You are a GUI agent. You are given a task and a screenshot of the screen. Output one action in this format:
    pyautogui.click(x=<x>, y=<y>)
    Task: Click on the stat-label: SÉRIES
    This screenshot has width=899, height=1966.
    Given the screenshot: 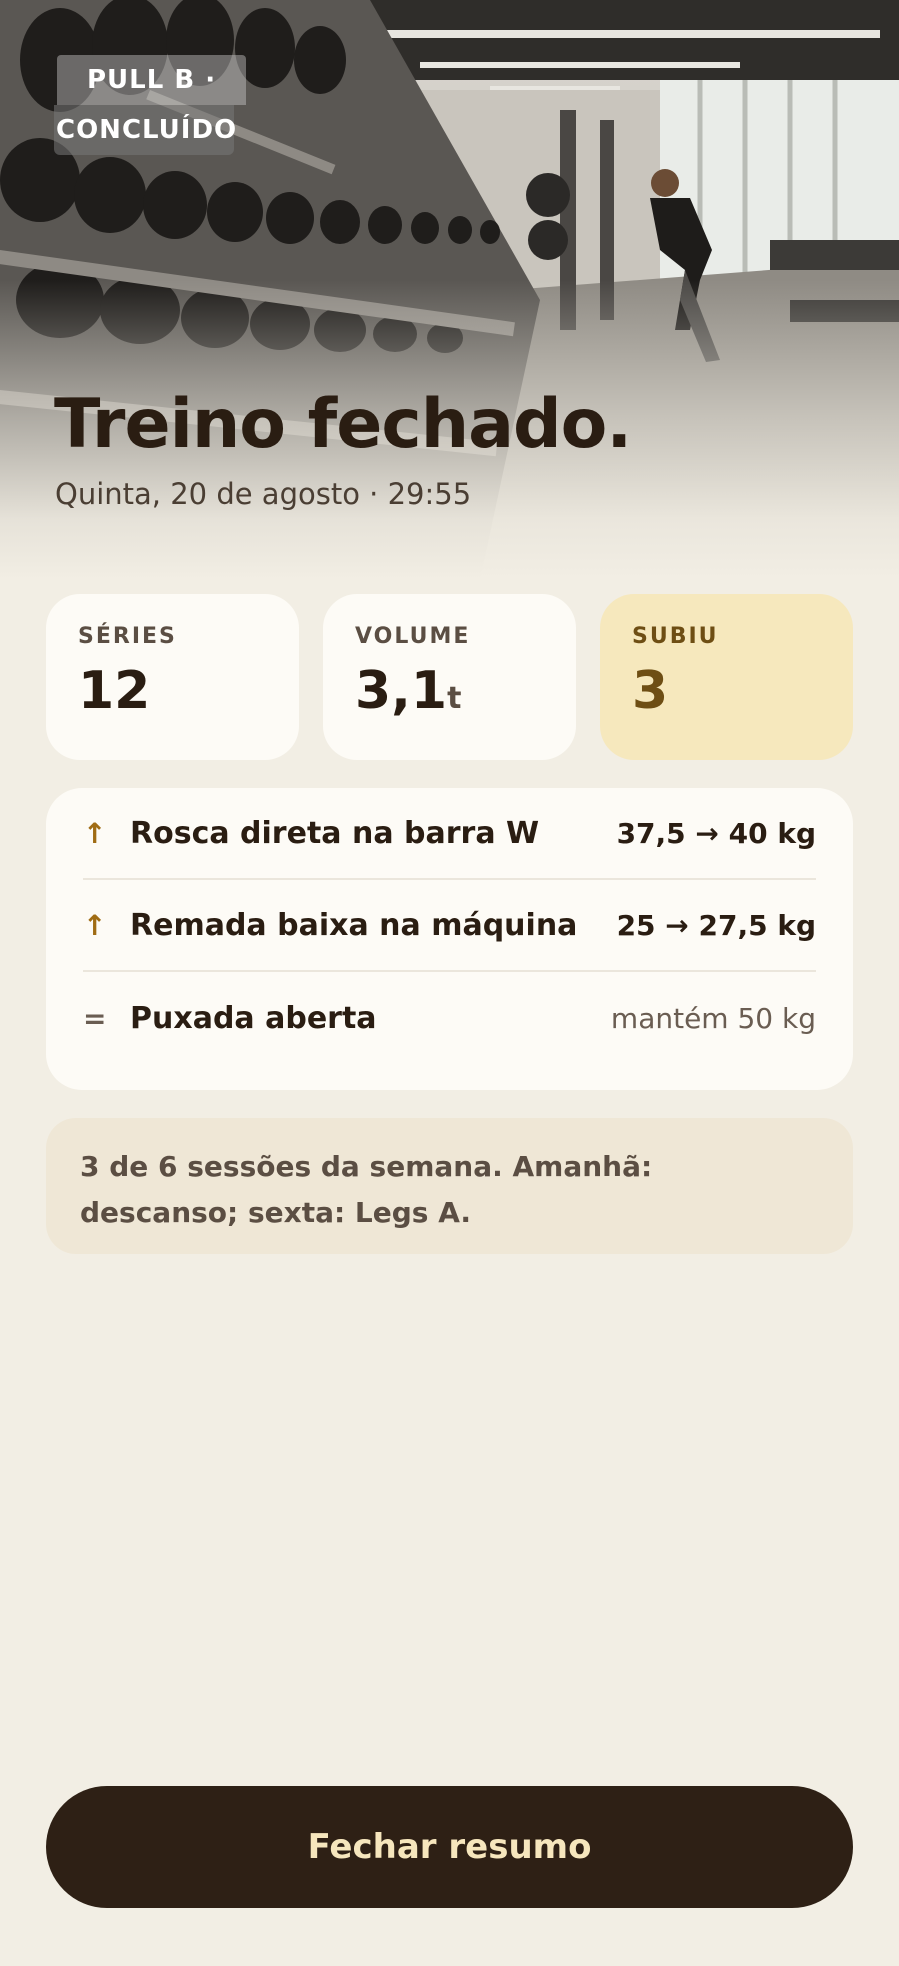 What is the action you would take?
    pyautogui.click(x=127, y=636)
    